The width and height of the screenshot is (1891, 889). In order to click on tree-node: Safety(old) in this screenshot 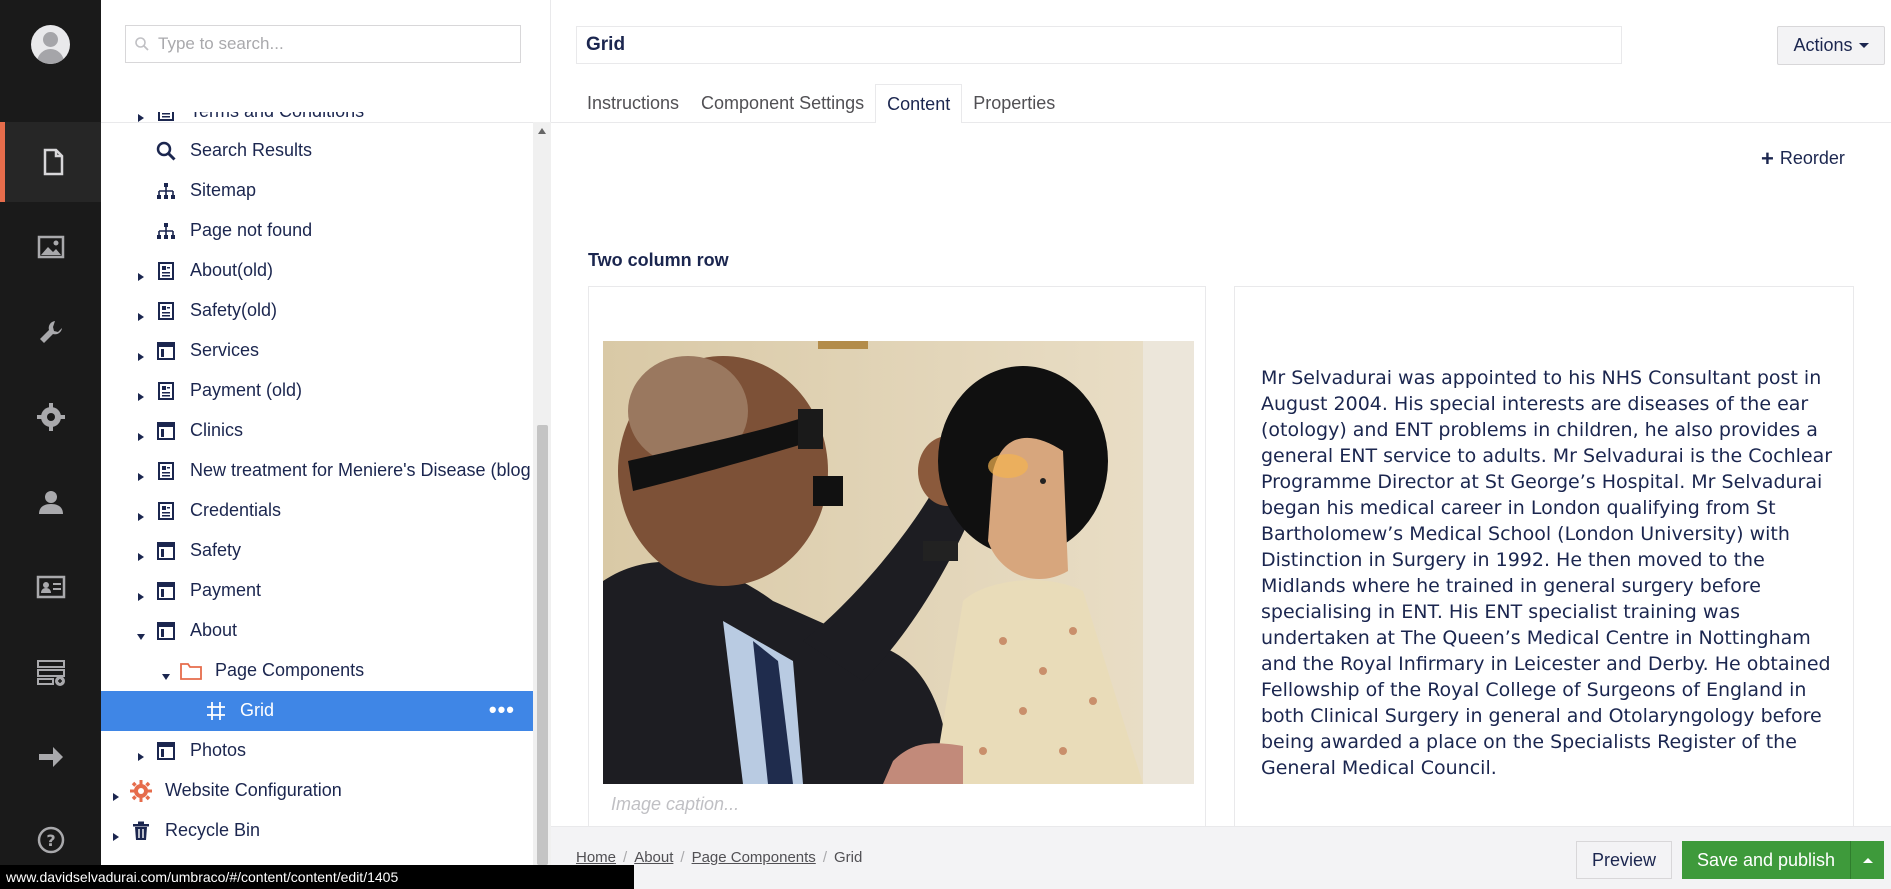, I will do `click(317, 311)`.